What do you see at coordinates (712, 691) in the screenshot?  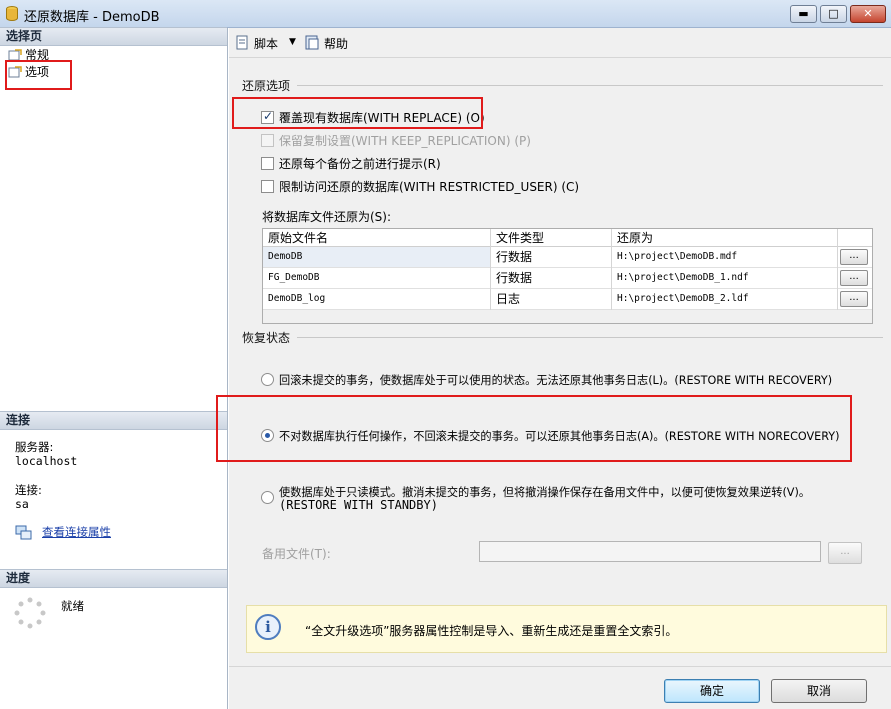 I see `ok-button: 确定` at bounding box center [712, 691].